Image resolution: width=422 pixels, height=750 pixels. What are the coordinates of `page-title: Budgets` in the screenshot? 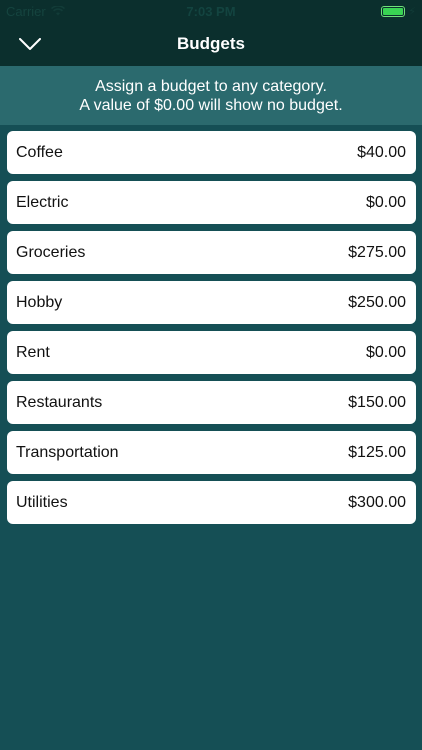 It's located at (211, 43).